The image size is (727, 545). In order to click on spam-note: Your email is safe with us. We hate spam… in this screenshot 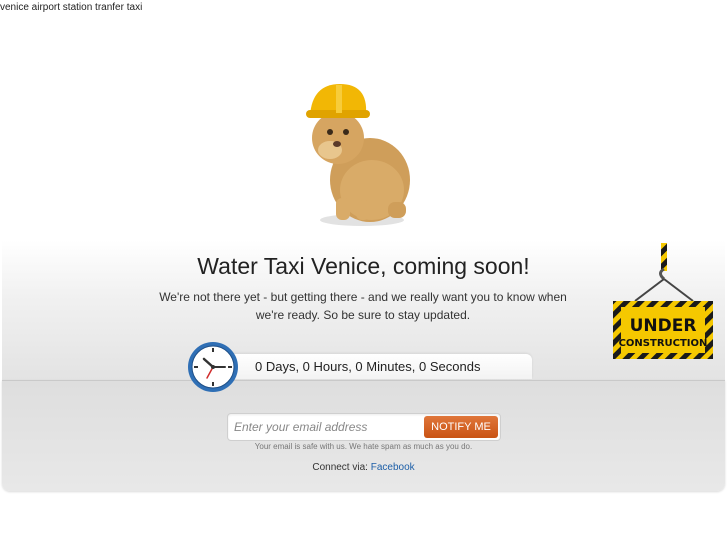, I will do `click(363, 446)`.